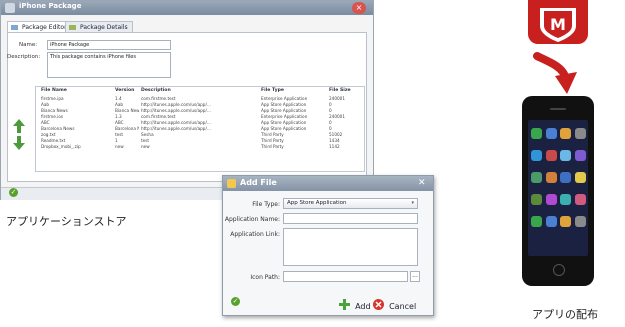 The width and height of the screenshot is (625, 327). I want to click on close-icon: ×, so click(359, 8).